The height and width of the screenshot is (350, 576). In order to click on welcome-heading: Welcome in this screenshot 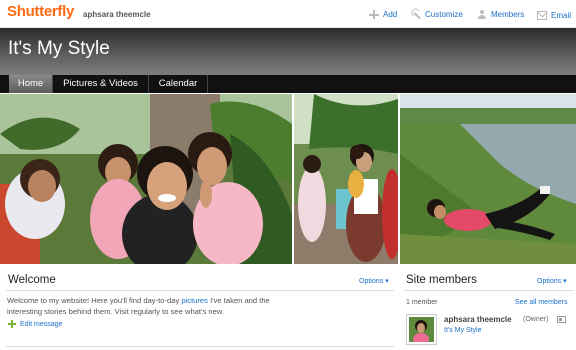, I will do `click(32, 280)`.